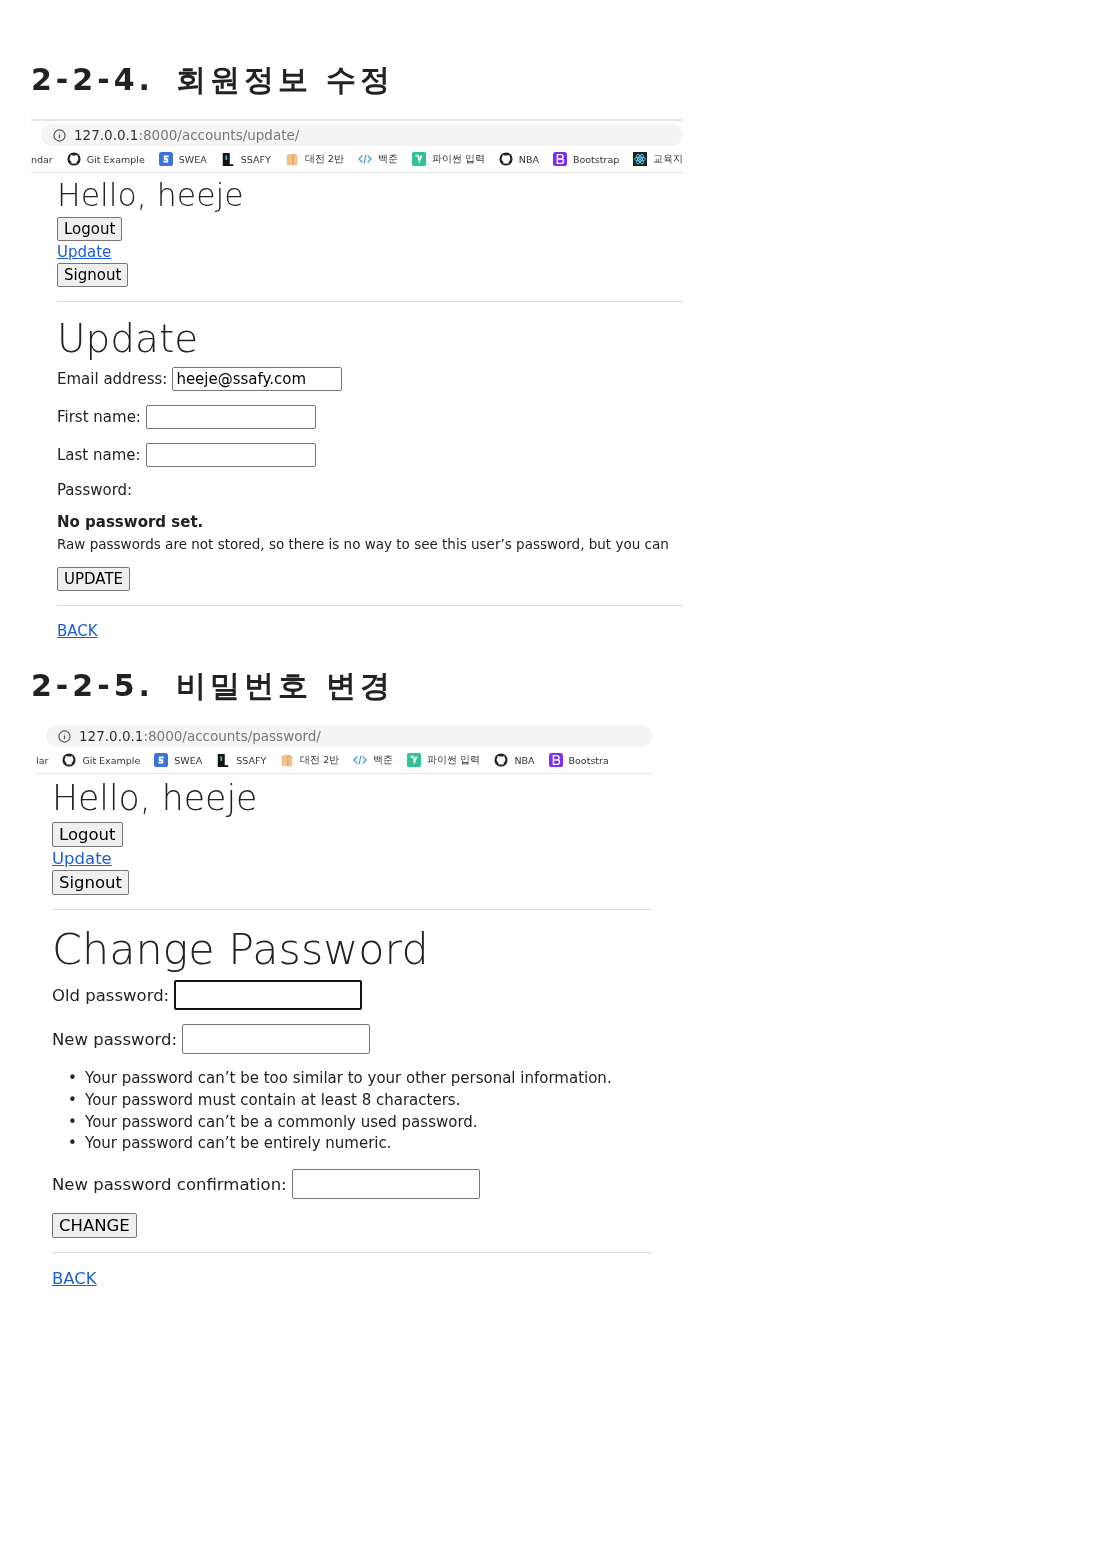  Describe the element at coordinates (281, 1122) in the screenshot. I see `help-list-item: Your password can’t be a commonly used password.` at that location.